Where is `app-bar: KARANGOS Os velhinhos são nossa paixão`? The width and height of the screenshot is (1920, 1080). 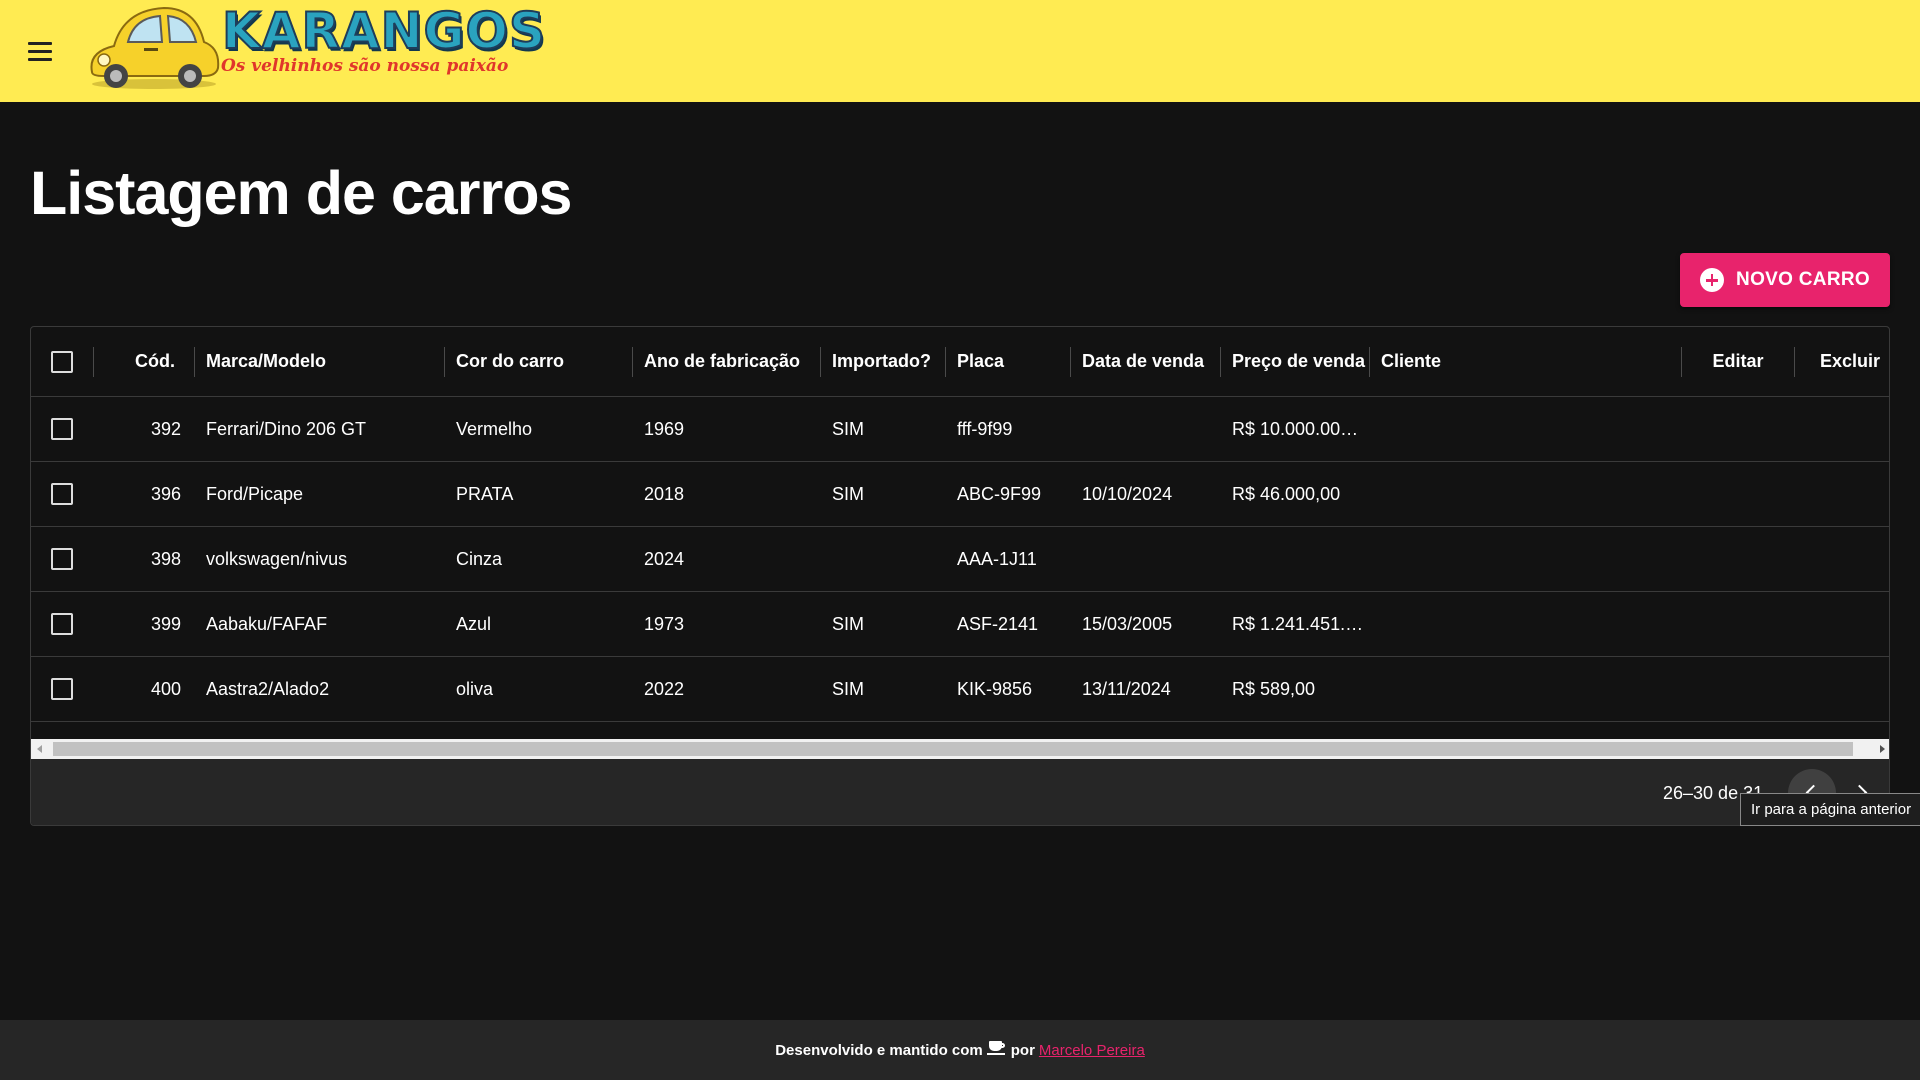
app-bar: KARANGOS Os velhinhos são nossa paixão is located at coordinates (960, 51).